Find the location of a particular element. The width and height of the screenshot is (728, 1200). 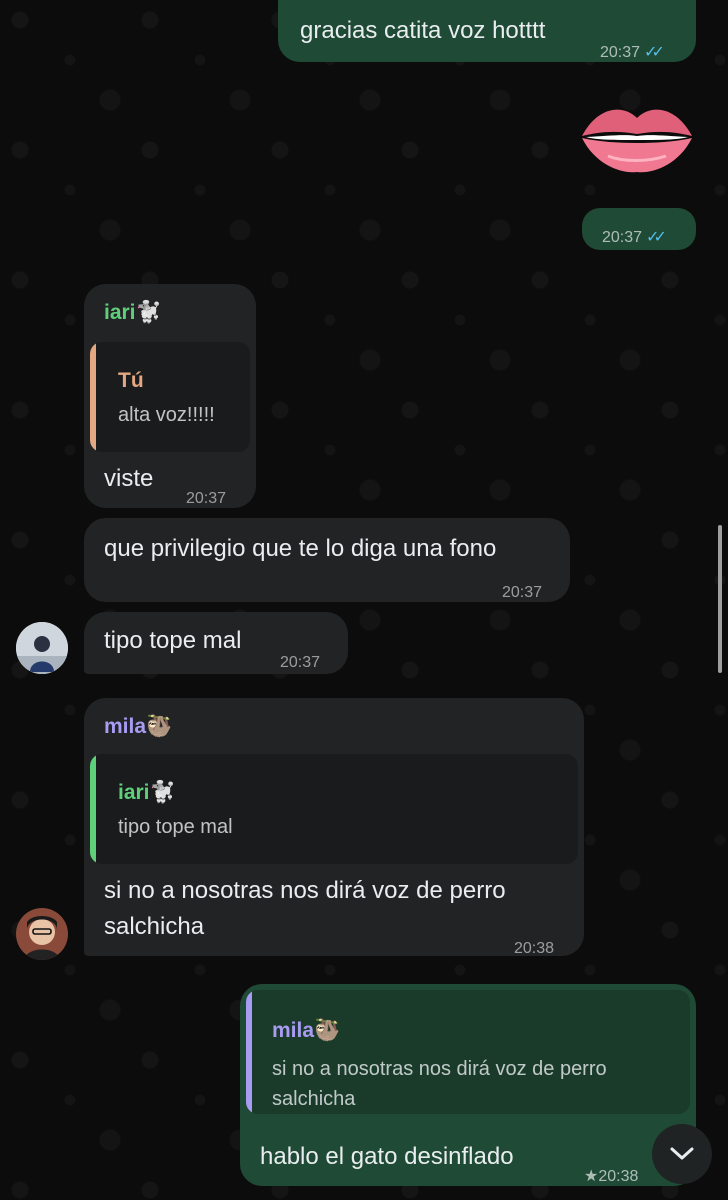

lips-sticker is located at coordinates (637, 138).